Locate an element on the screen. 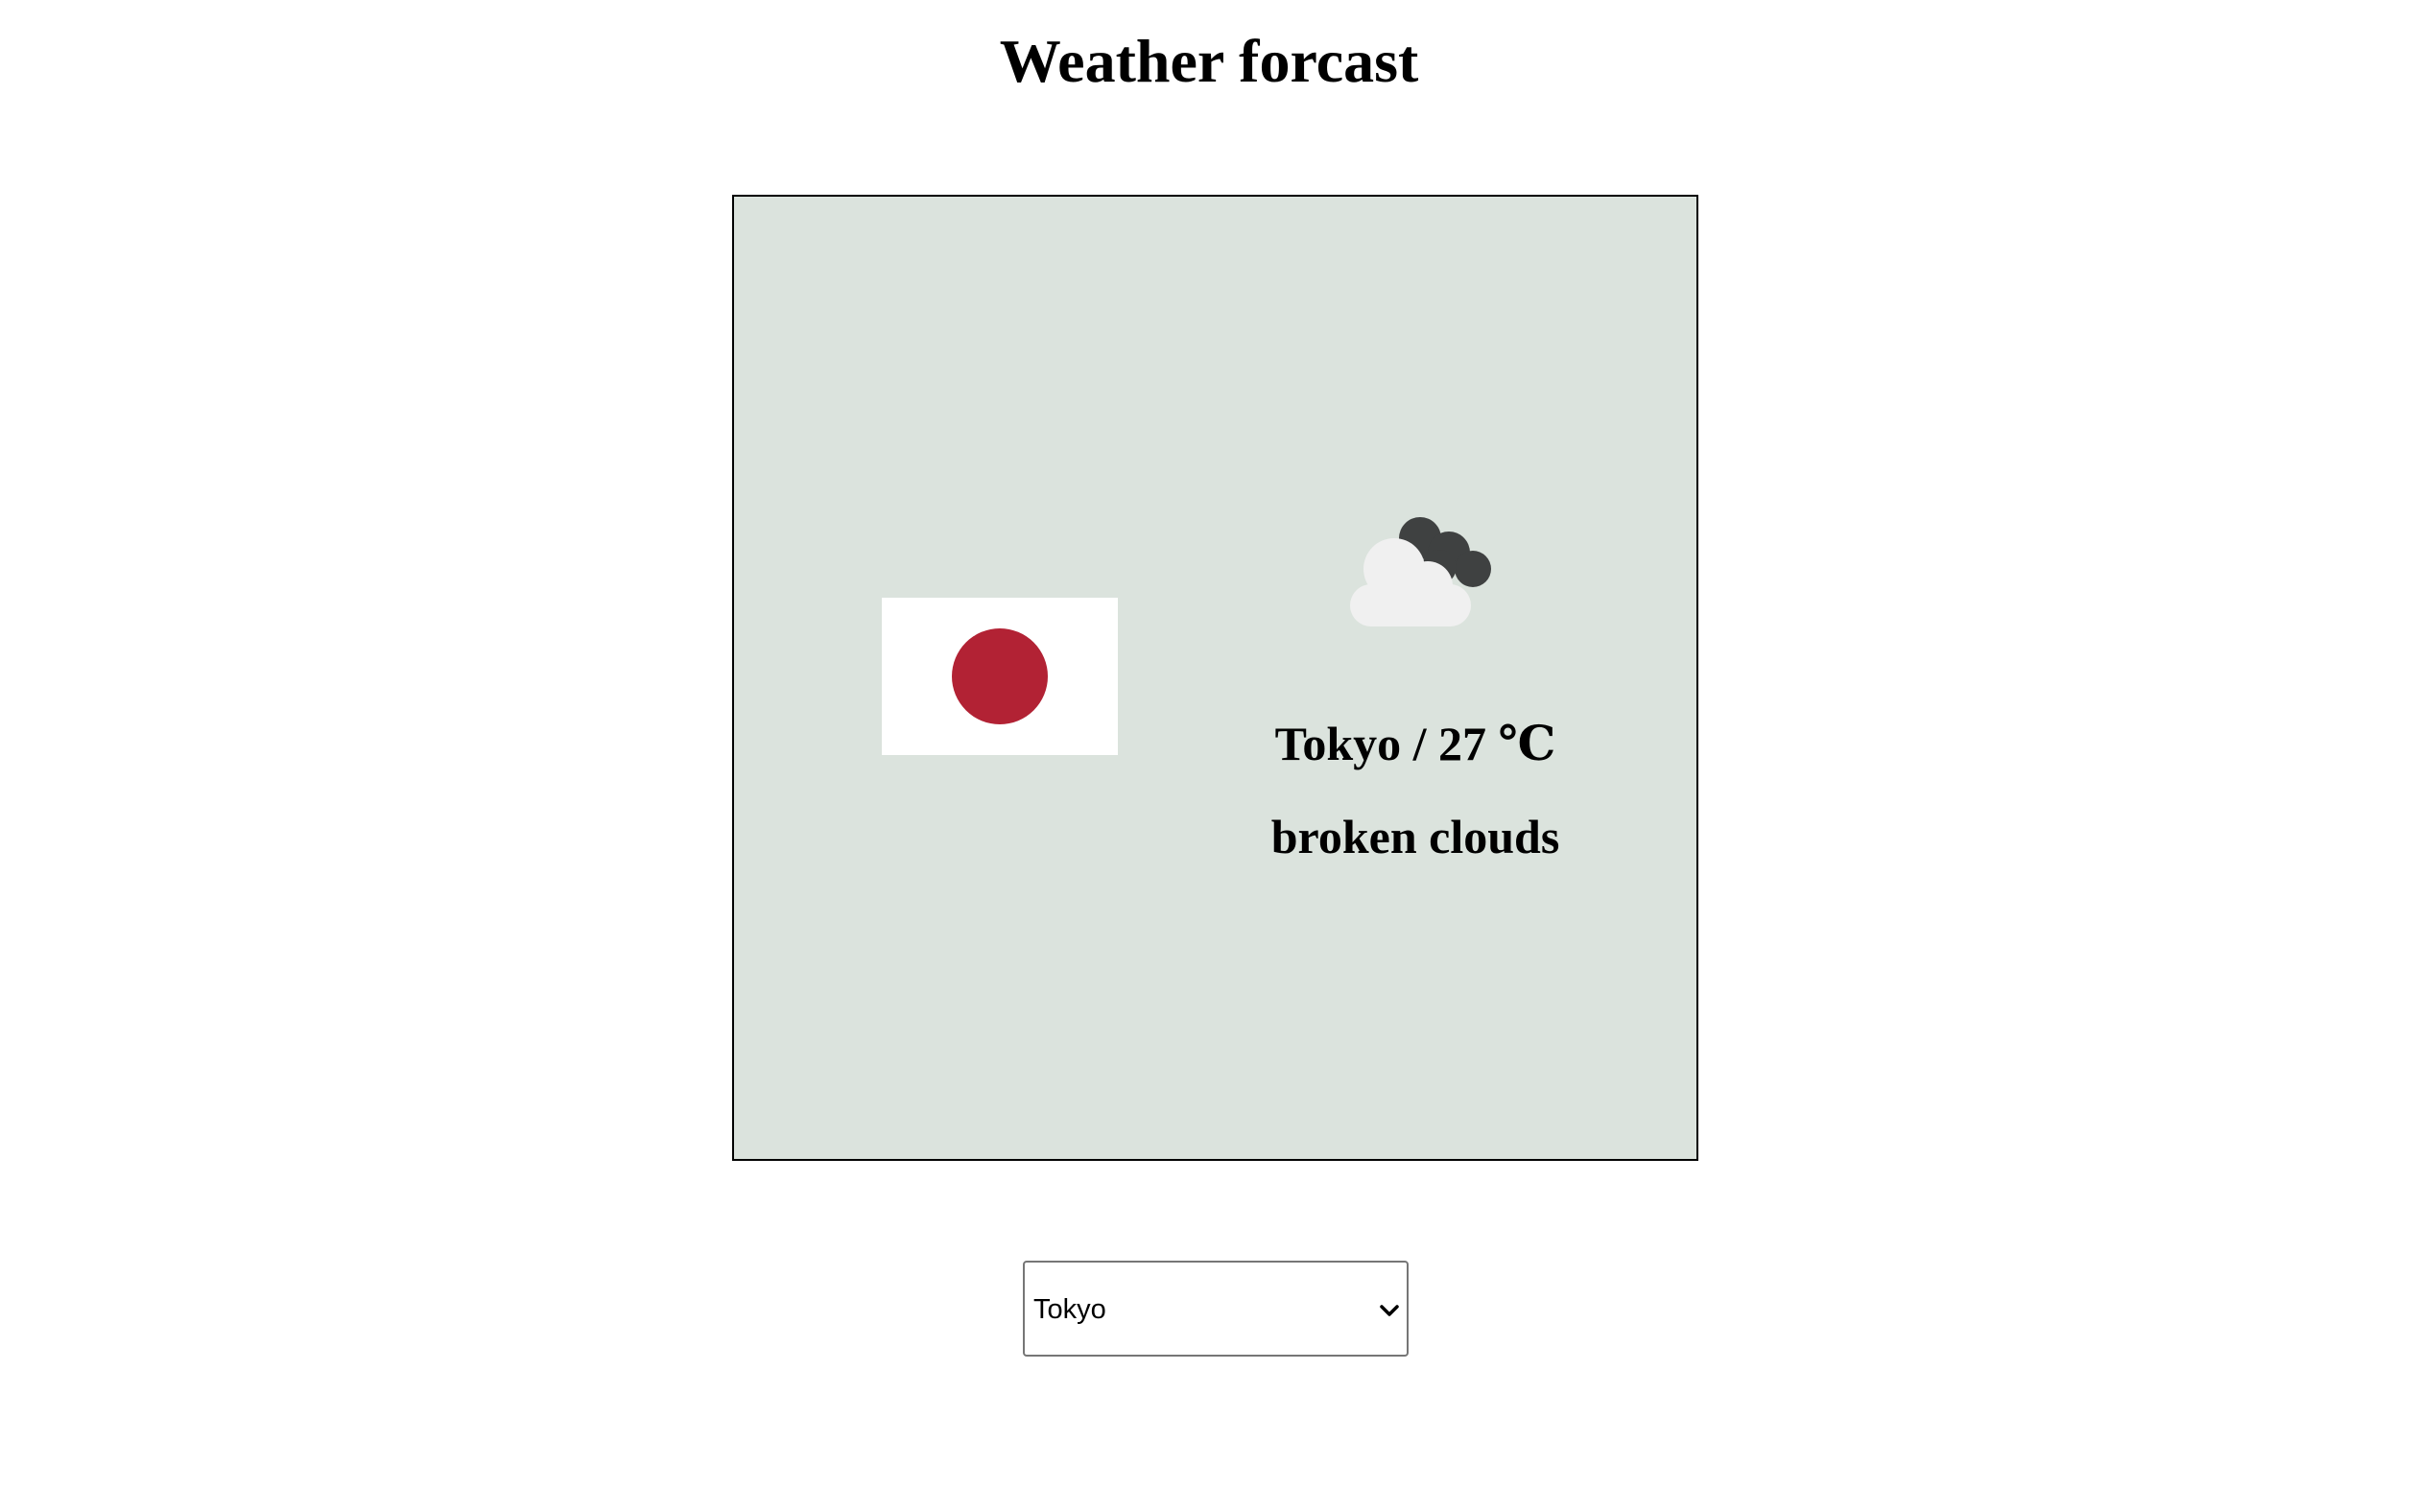 The image size is (2418, 1512). page-title: Weather forcast is located at coordinates (1209, 61).